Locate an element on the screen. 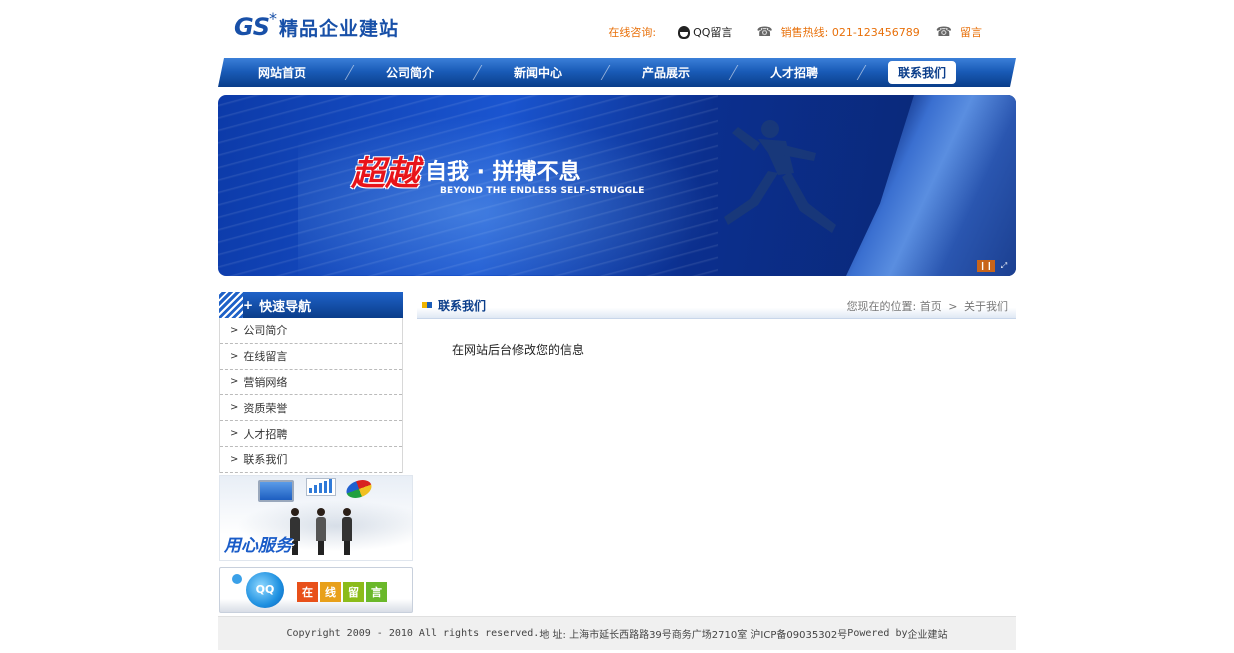  online-message-widget: QQ 在 线 留 言 is located at coordinates (316, 589).